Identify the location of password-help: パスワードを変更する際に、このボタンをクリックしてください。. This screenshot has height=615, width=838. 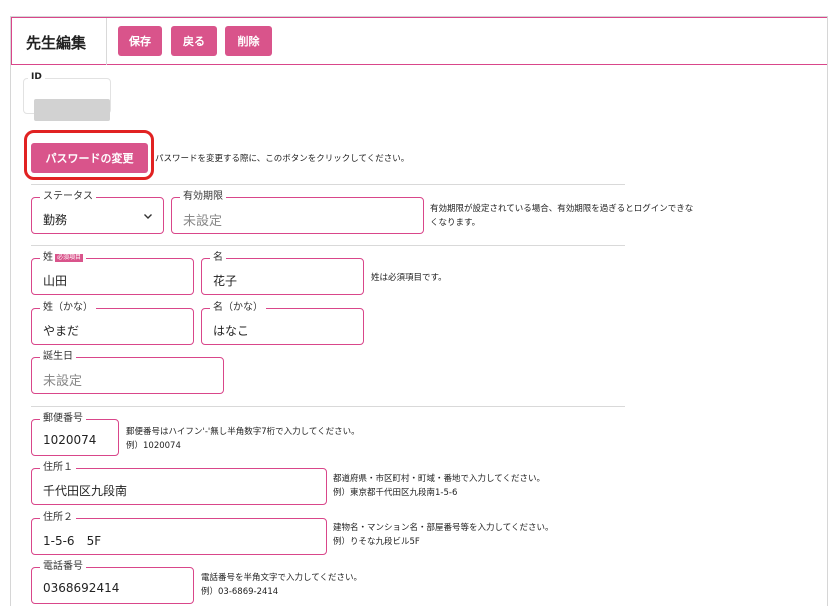
(282, 159).